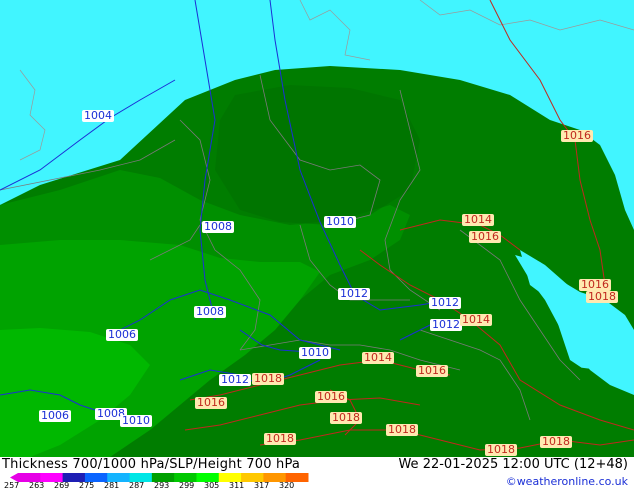  I want to click on scale-tick-label: 263, so click(37, 485).